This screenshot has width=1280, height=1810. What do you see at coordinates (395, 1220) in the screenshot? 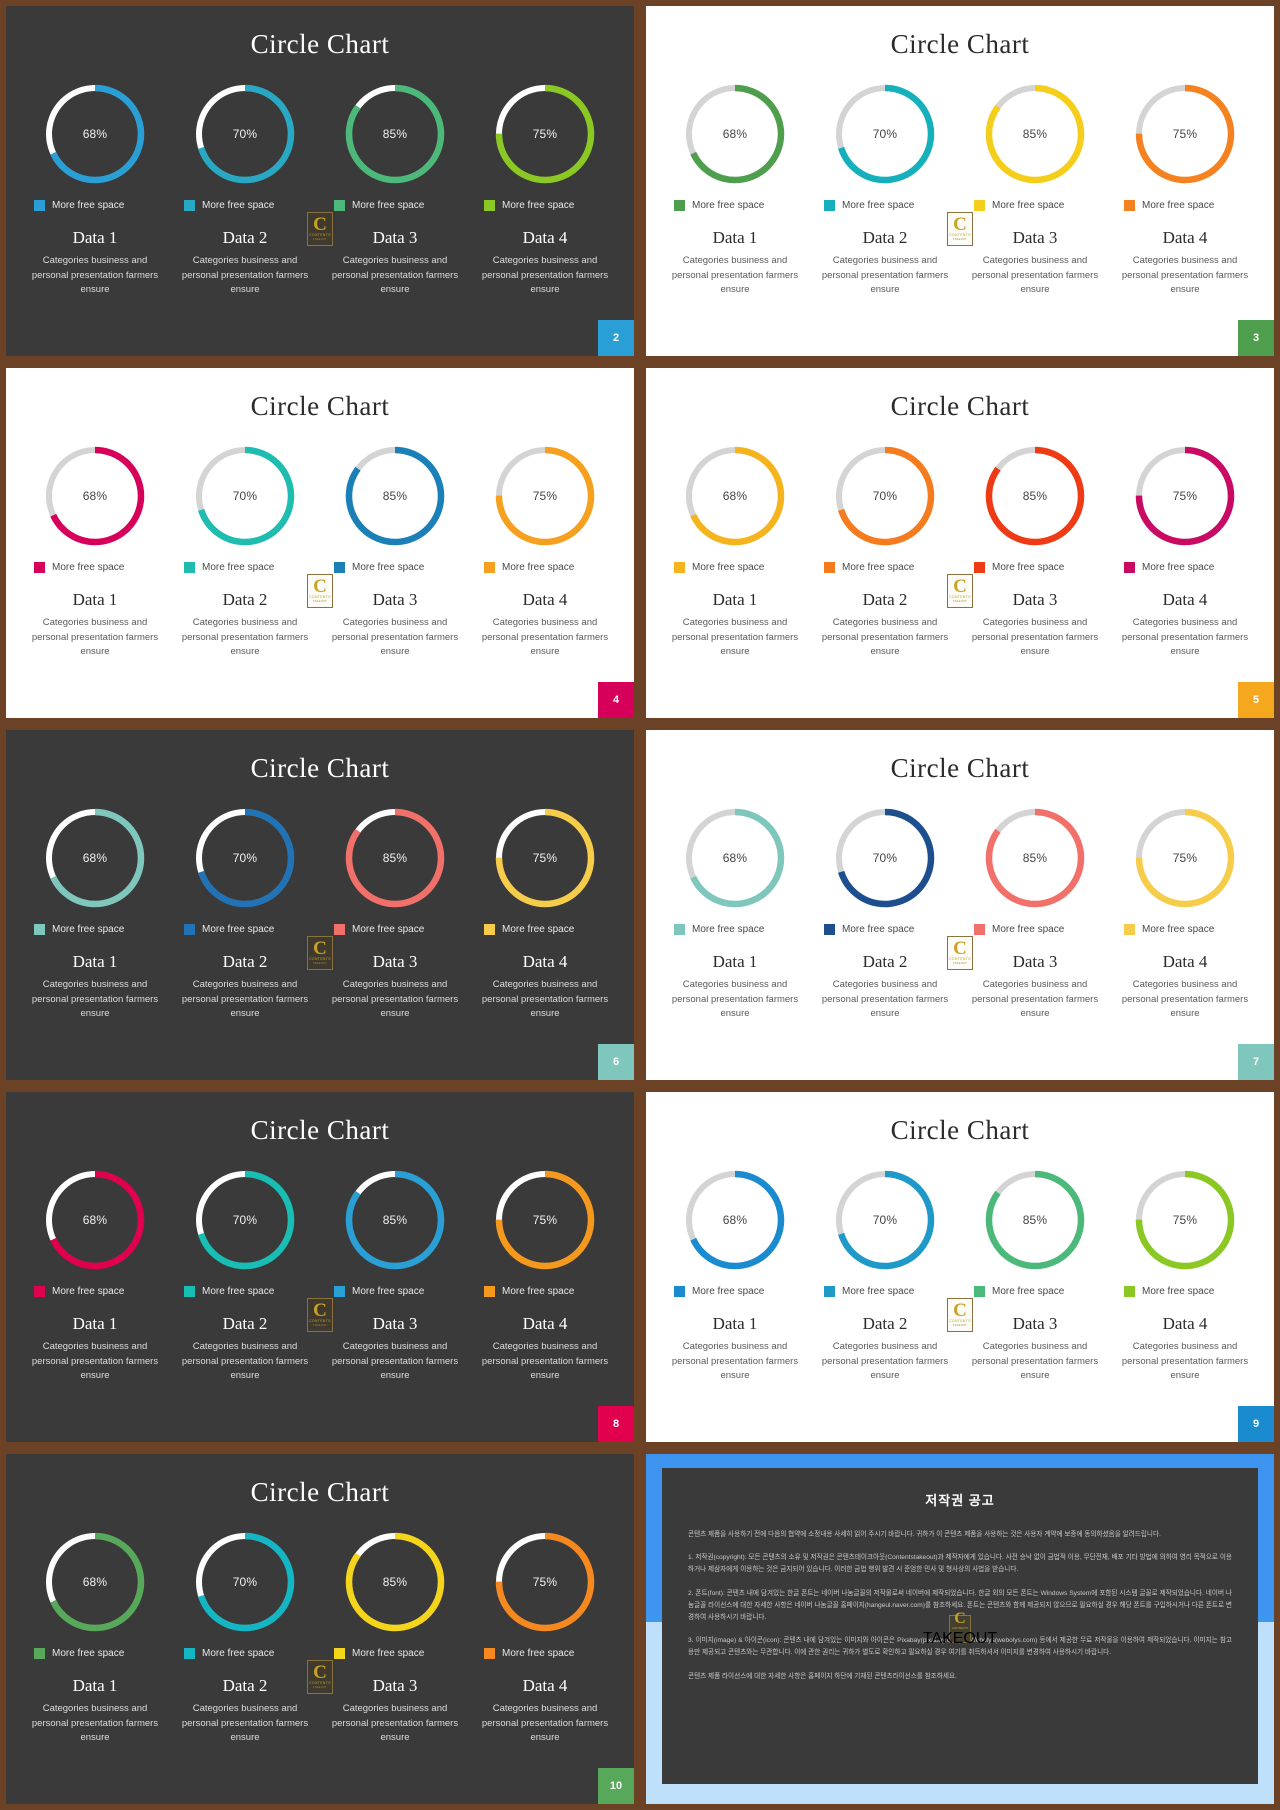
I see `donut-percent-label: 85%` at bounding box center [395, 1220].